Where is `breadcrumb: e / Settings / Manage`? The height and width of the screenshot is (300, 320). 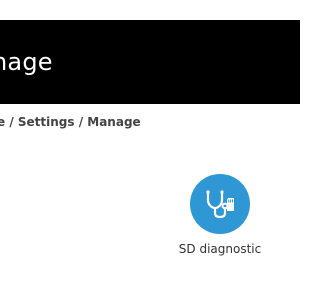
breadcrumb: e / Settings / Manage is located at coordinates (70, 122).